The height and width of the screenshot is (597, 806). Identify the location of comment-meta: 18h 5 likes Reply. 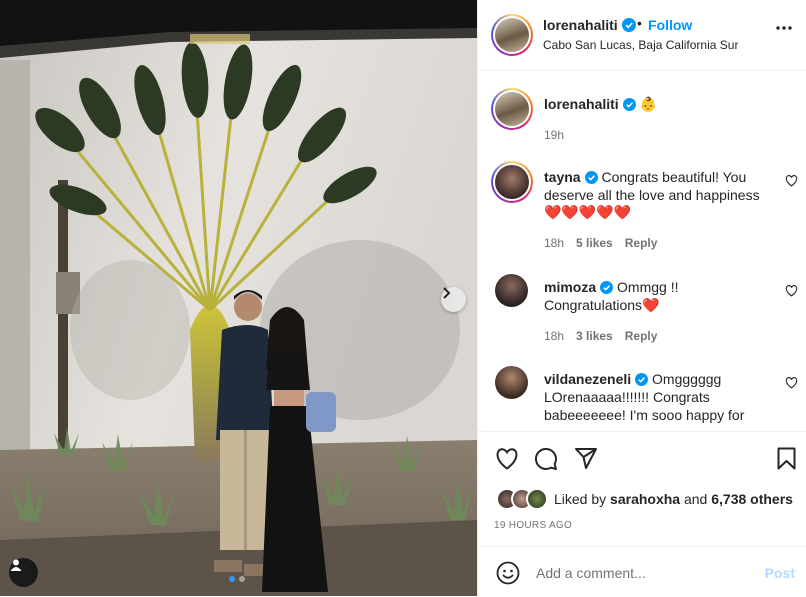
(600, 243).